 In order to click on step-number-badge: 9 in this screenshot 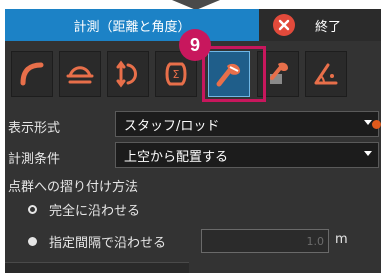, I will do `click(195, 45)`.